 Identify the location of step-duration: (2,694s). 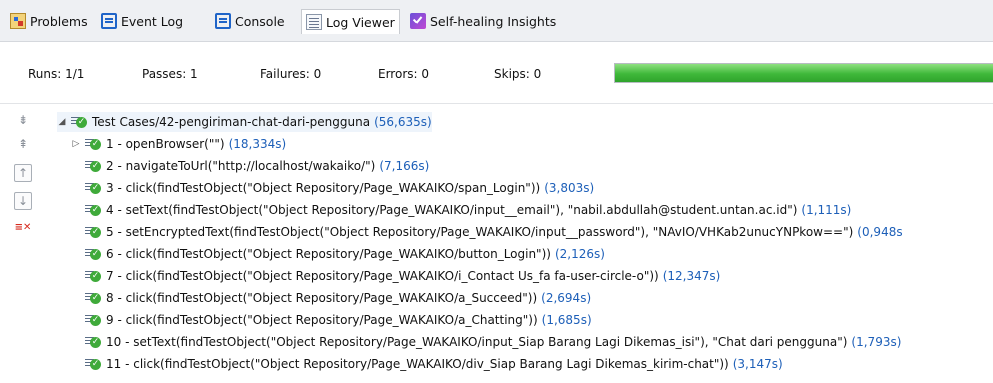
(566, 298).